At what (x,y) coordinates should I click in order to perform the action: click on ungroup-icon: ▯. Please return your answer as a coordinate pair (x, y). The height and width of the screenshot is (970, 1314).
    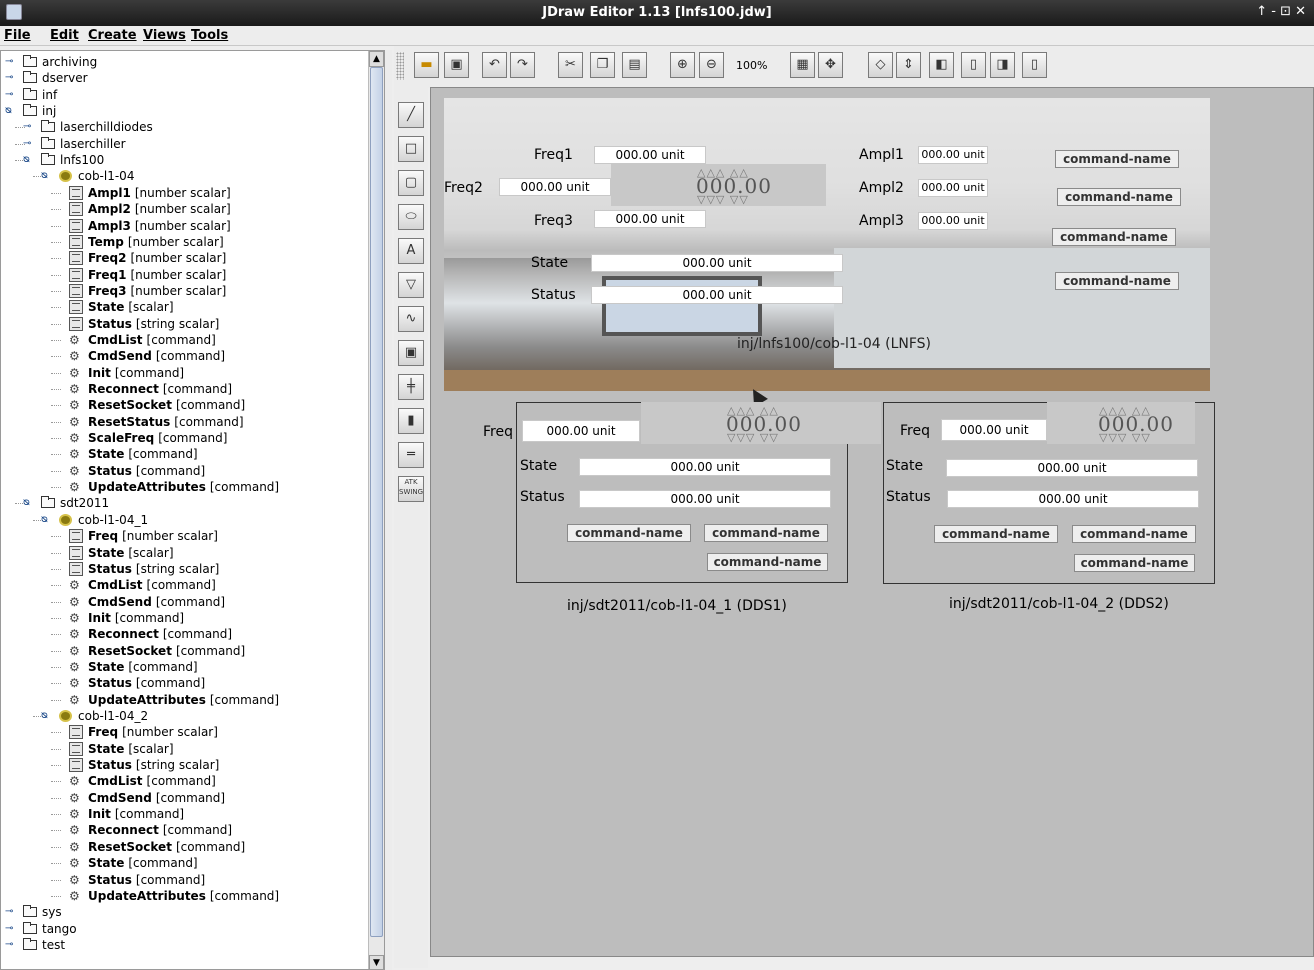
    Looking at the image, I should click on (1034, 65).